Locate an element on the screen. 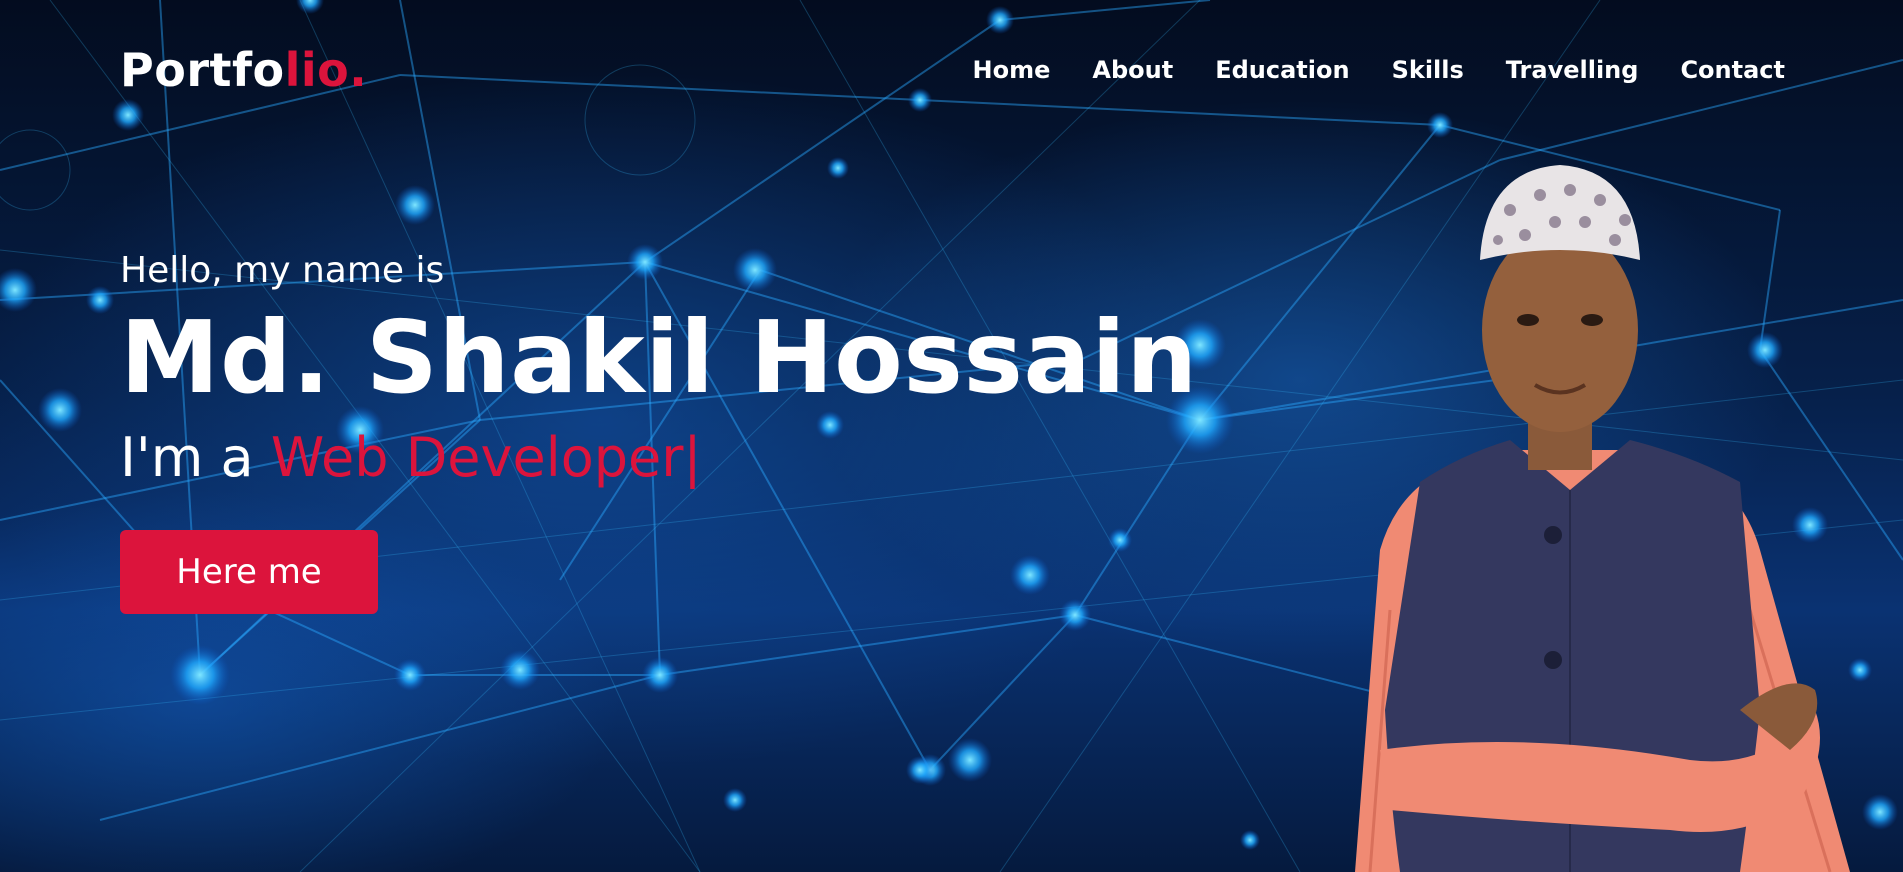 The height and width of the screenshot is (872, 1903). role-line: I'm a Web Developer| is located at coordinates (659, 458).